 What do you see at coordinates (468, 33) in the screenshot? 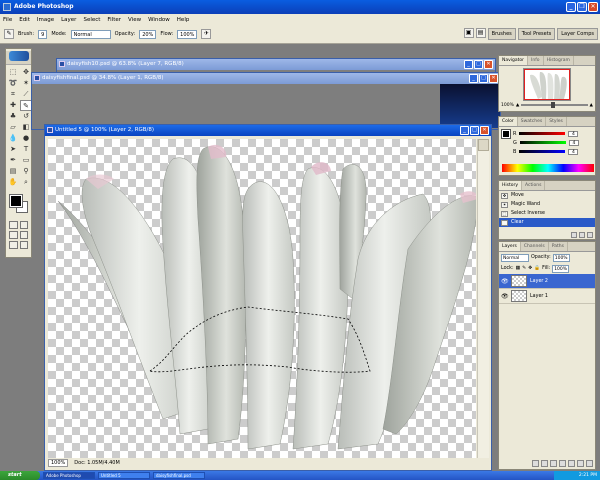
I see `file-browser-icon: ▣` at bounding box center [468, 33].